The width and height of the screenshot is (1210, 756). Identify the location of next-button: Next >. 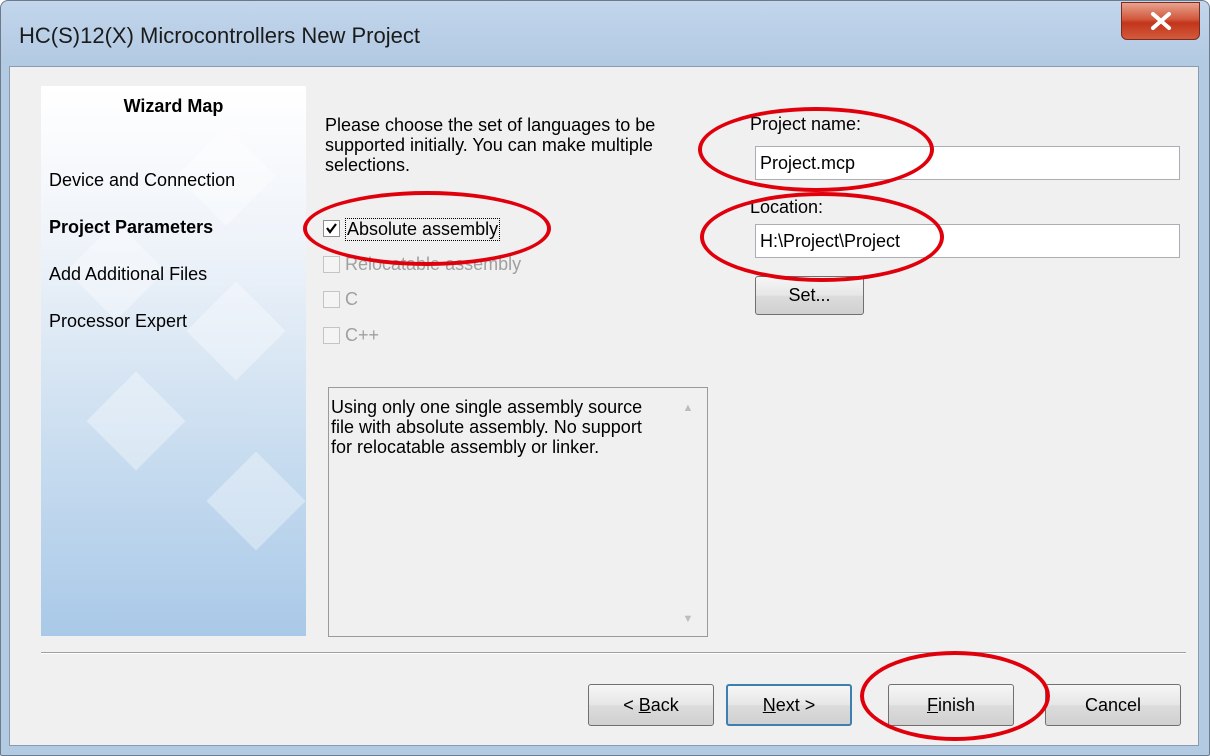
(789, 705).